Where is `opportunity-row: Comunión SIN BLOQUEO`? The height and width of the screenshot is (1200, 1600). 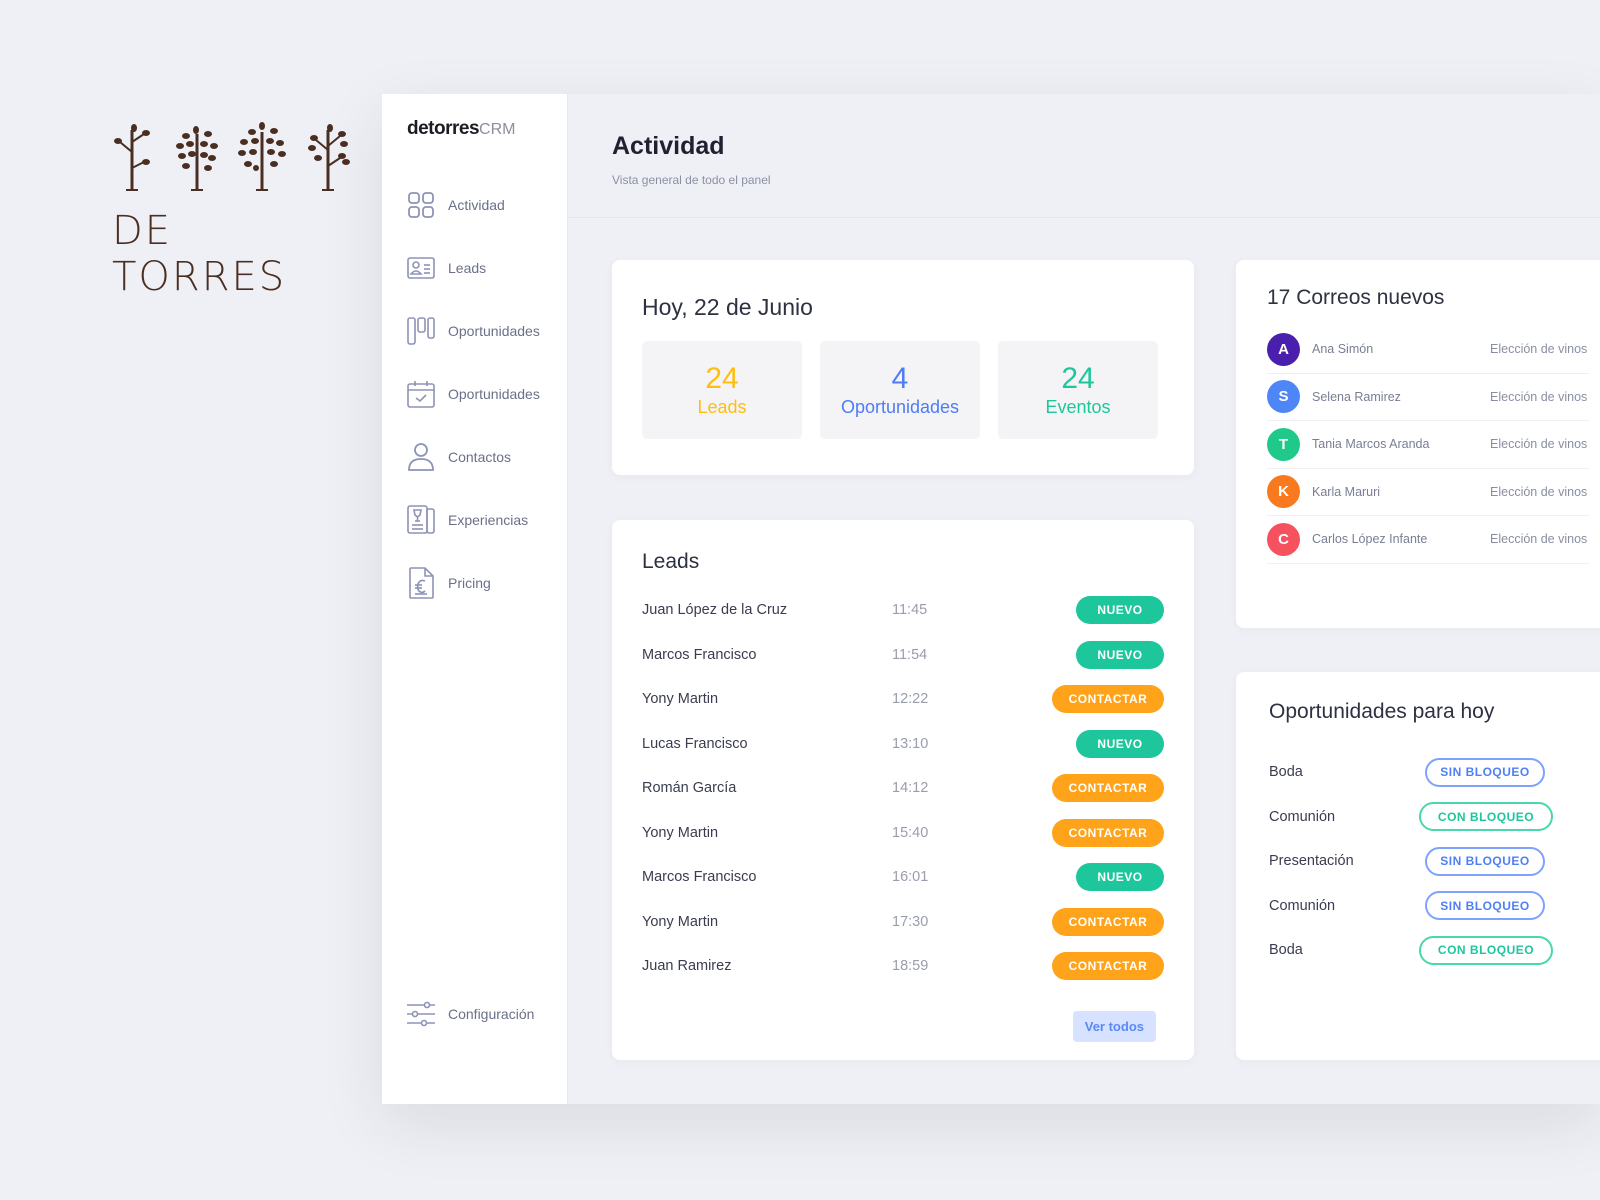 opportunity-row: Comunión SIN BLOQUEO is located at coordinates (1434, 906).